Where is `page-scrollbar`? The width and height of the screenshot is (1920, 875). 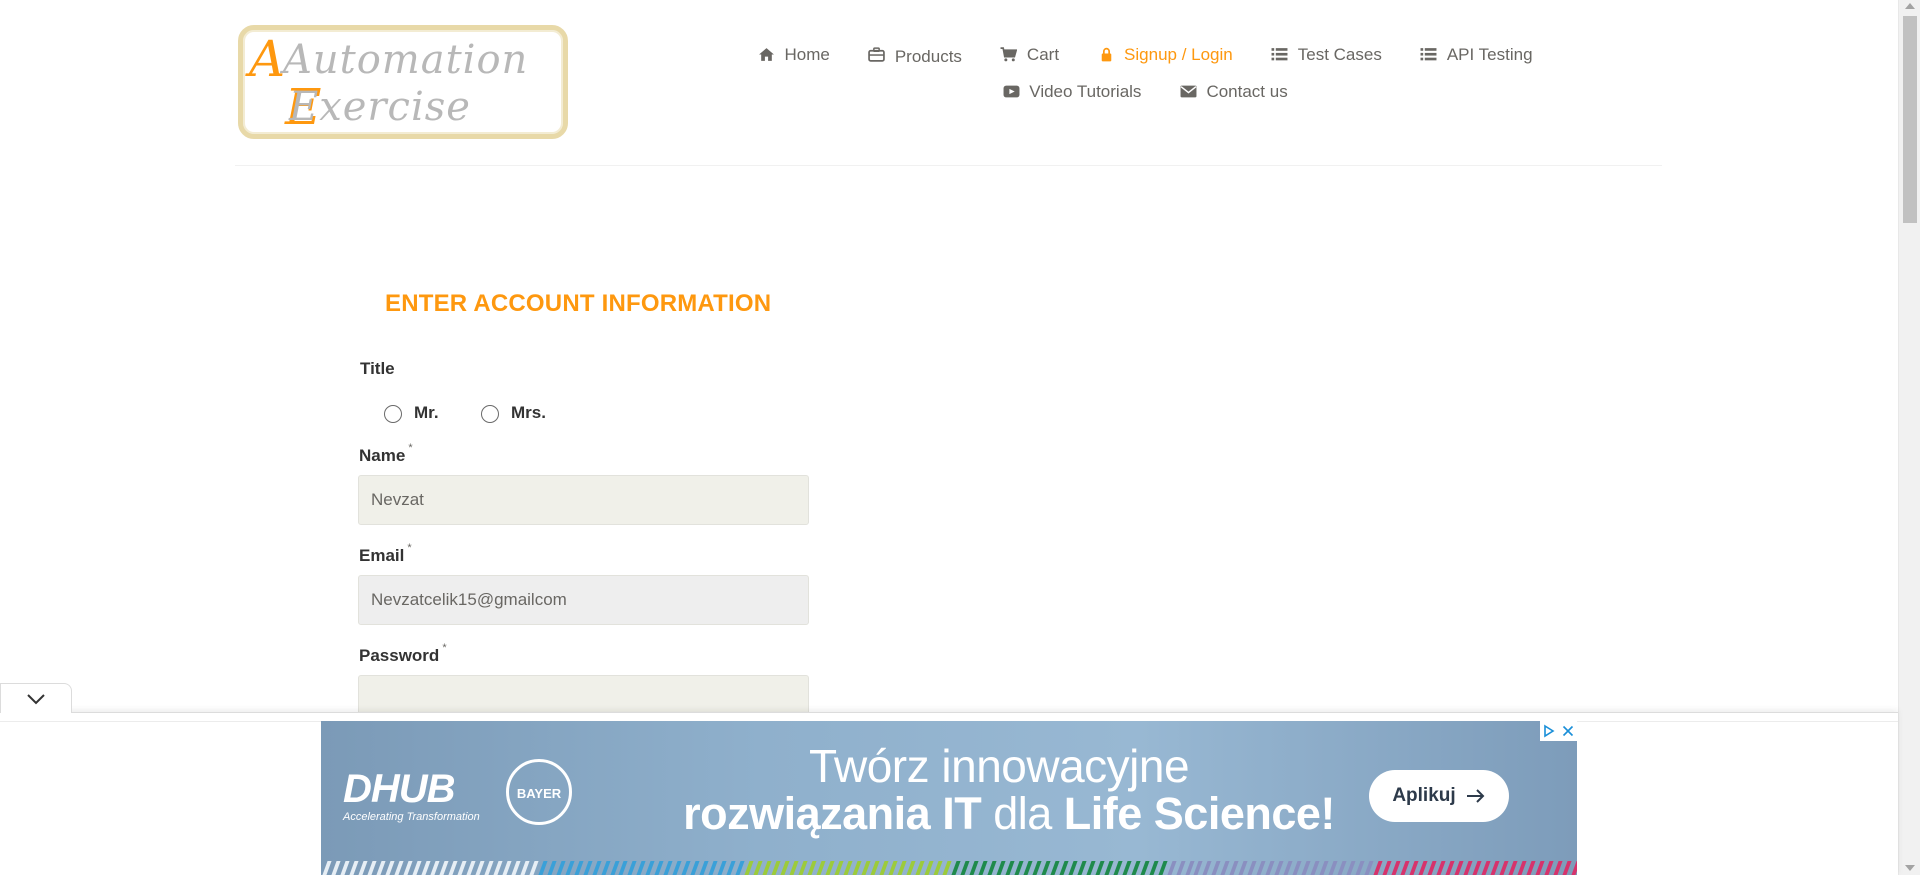
page-scrollbar is located at coordinates (1909, 437).